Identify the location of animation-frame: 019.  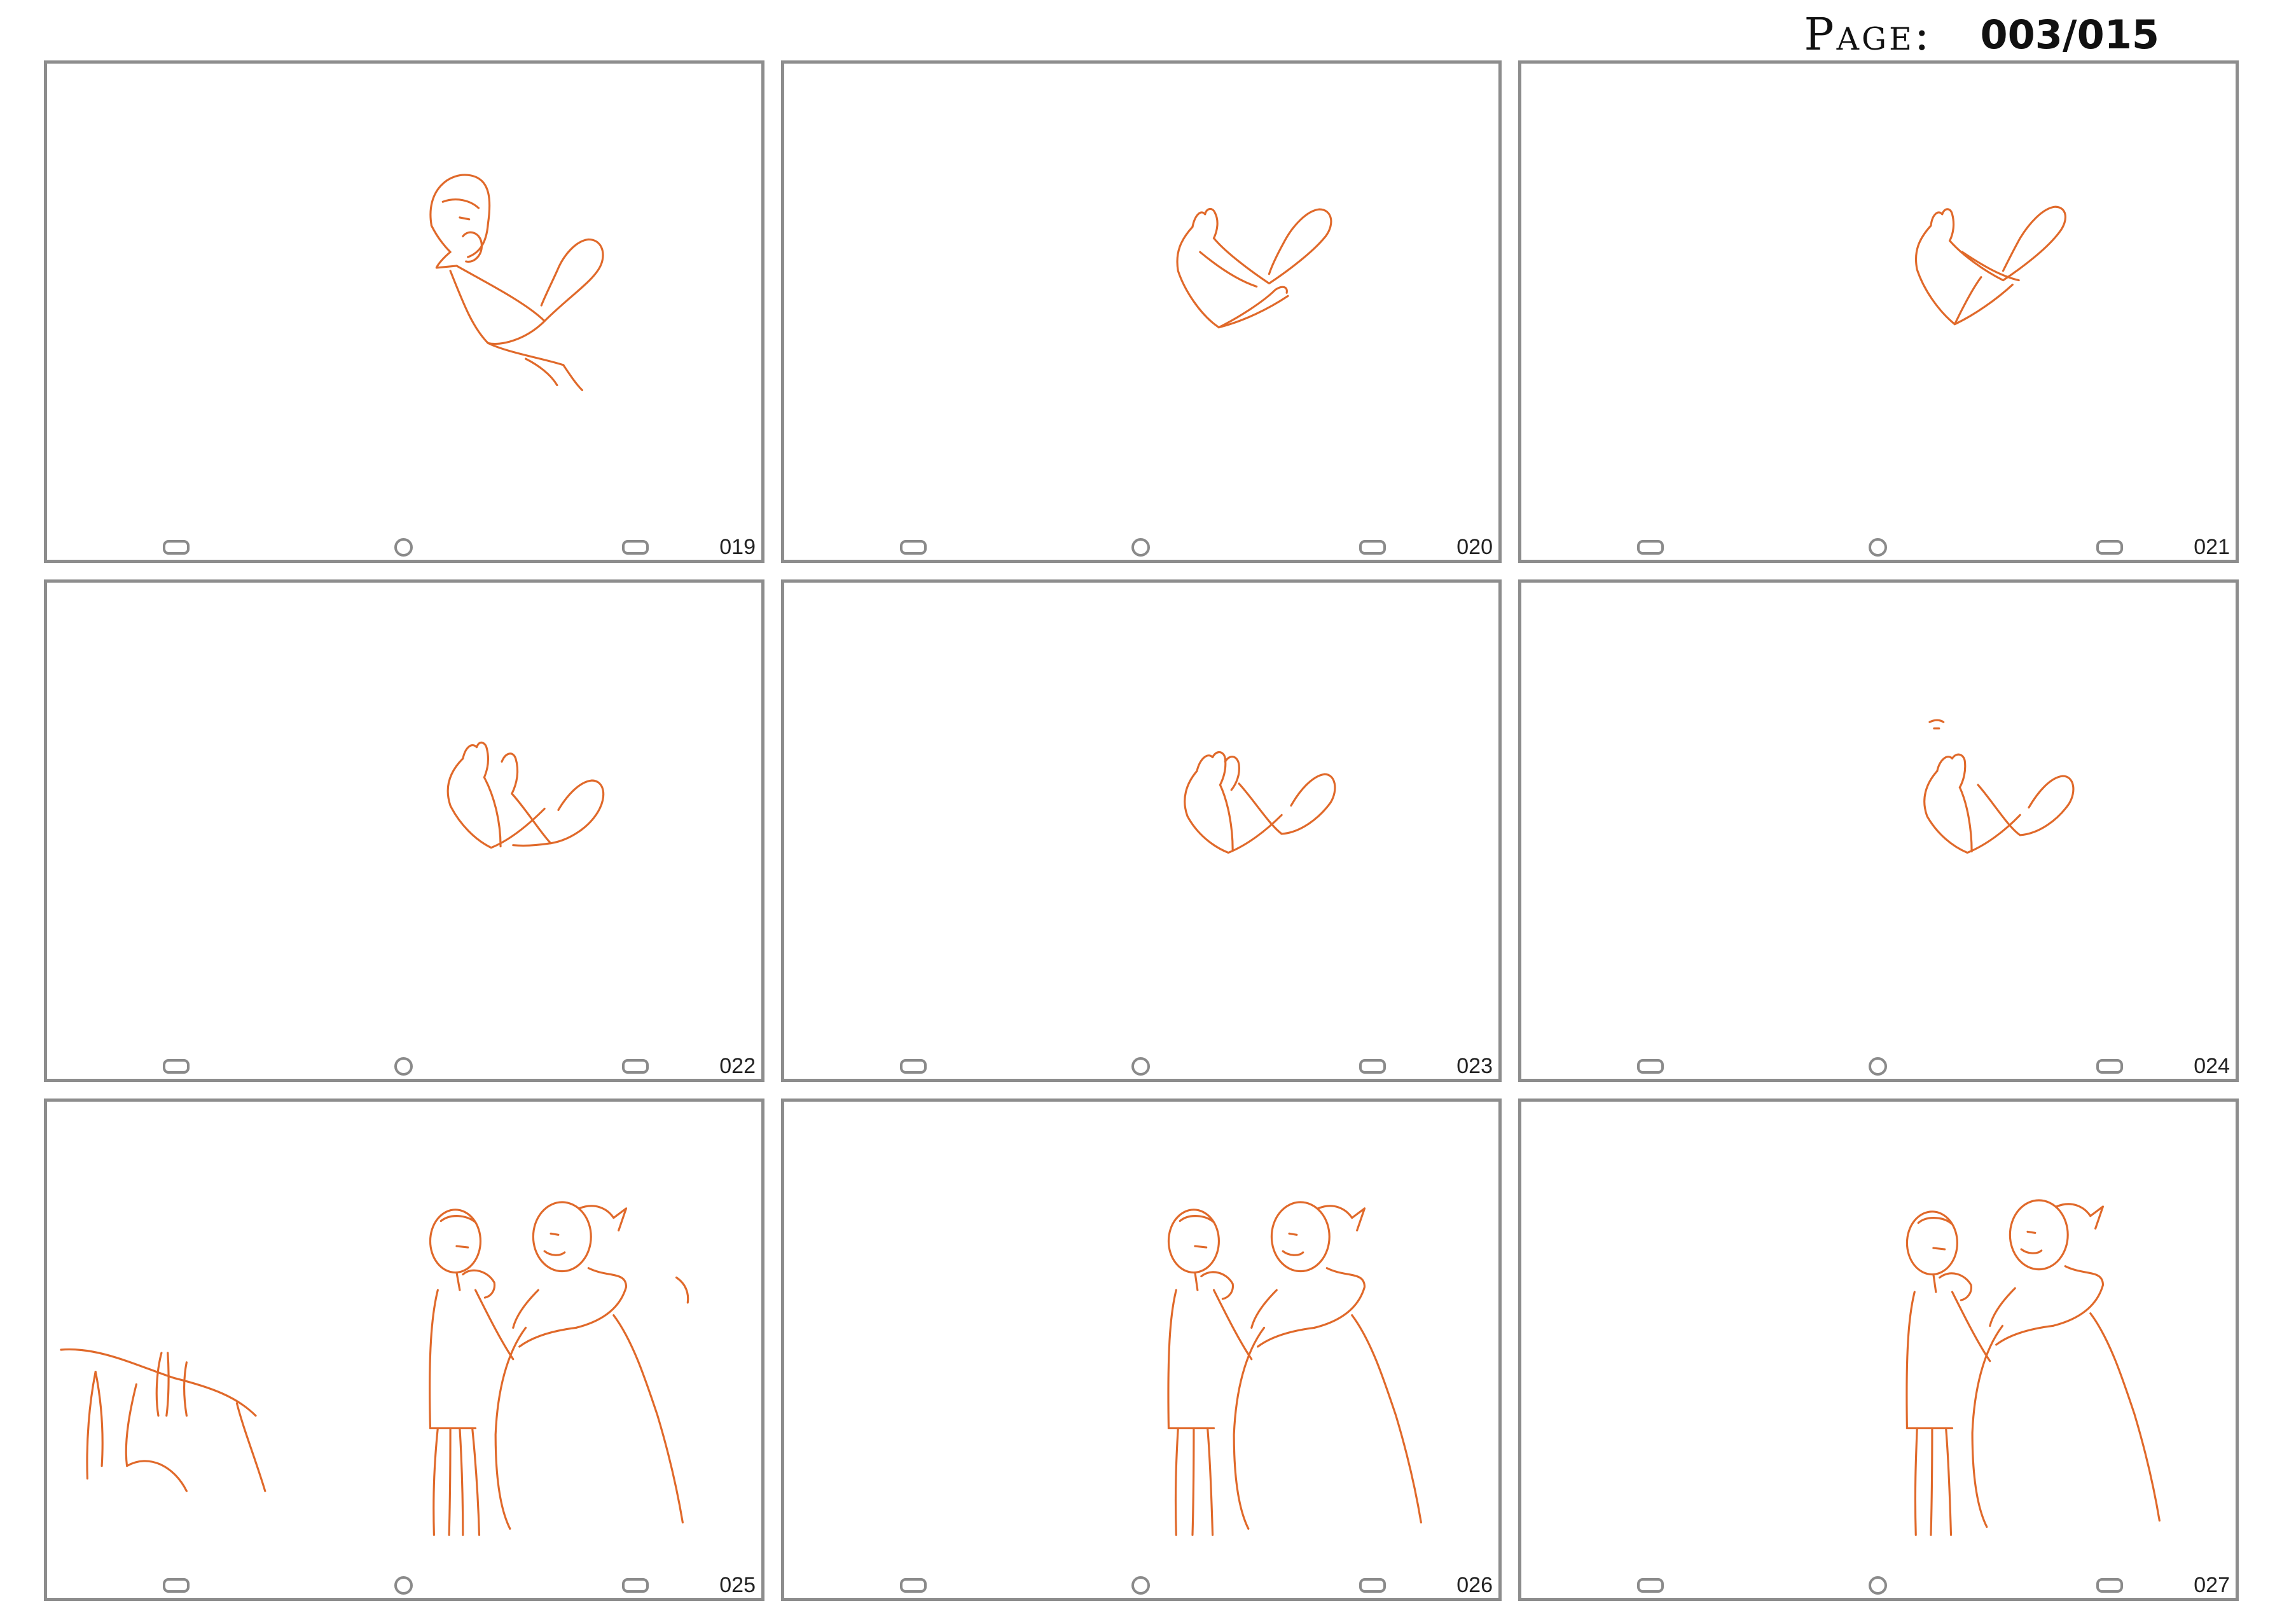
(404, 311).